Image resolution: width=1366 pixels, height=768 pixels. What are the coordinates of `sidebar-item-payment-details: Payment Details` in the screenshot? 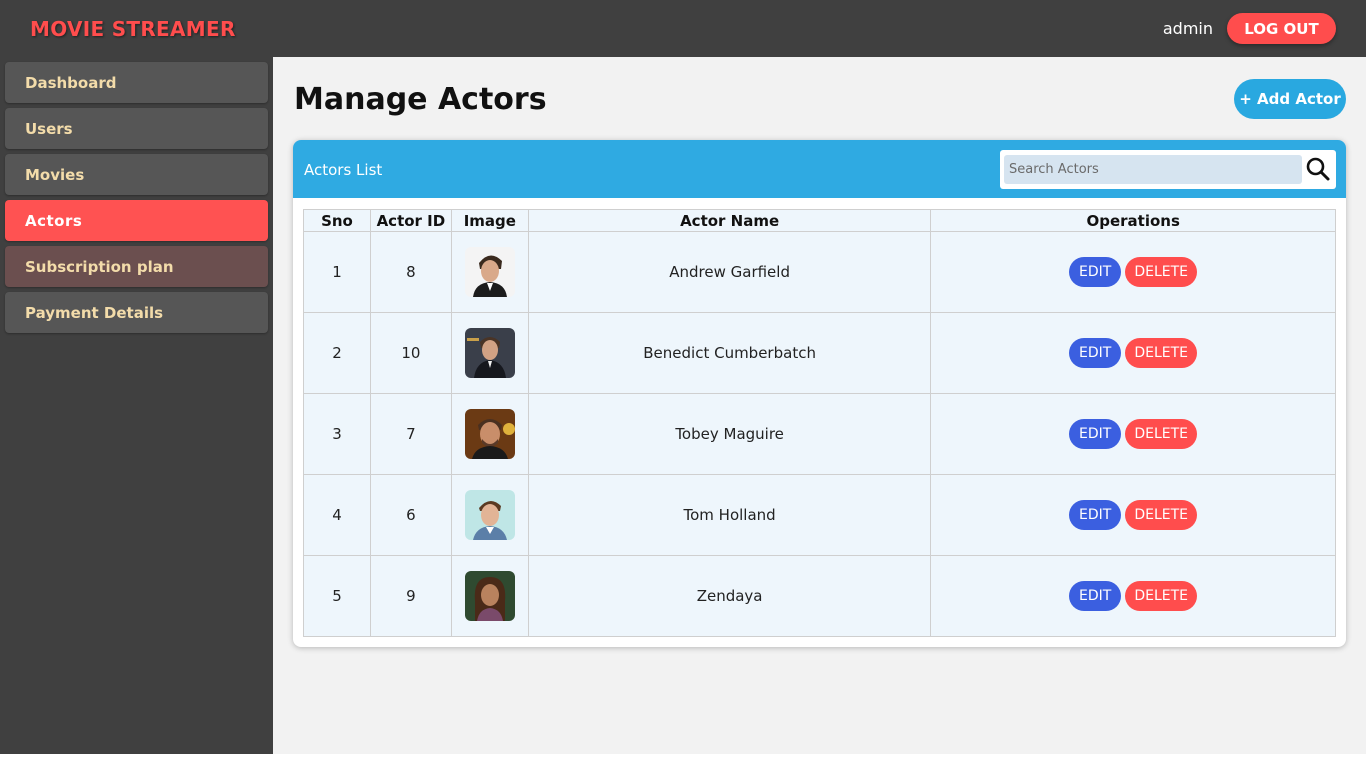 It's located at (136, 312).